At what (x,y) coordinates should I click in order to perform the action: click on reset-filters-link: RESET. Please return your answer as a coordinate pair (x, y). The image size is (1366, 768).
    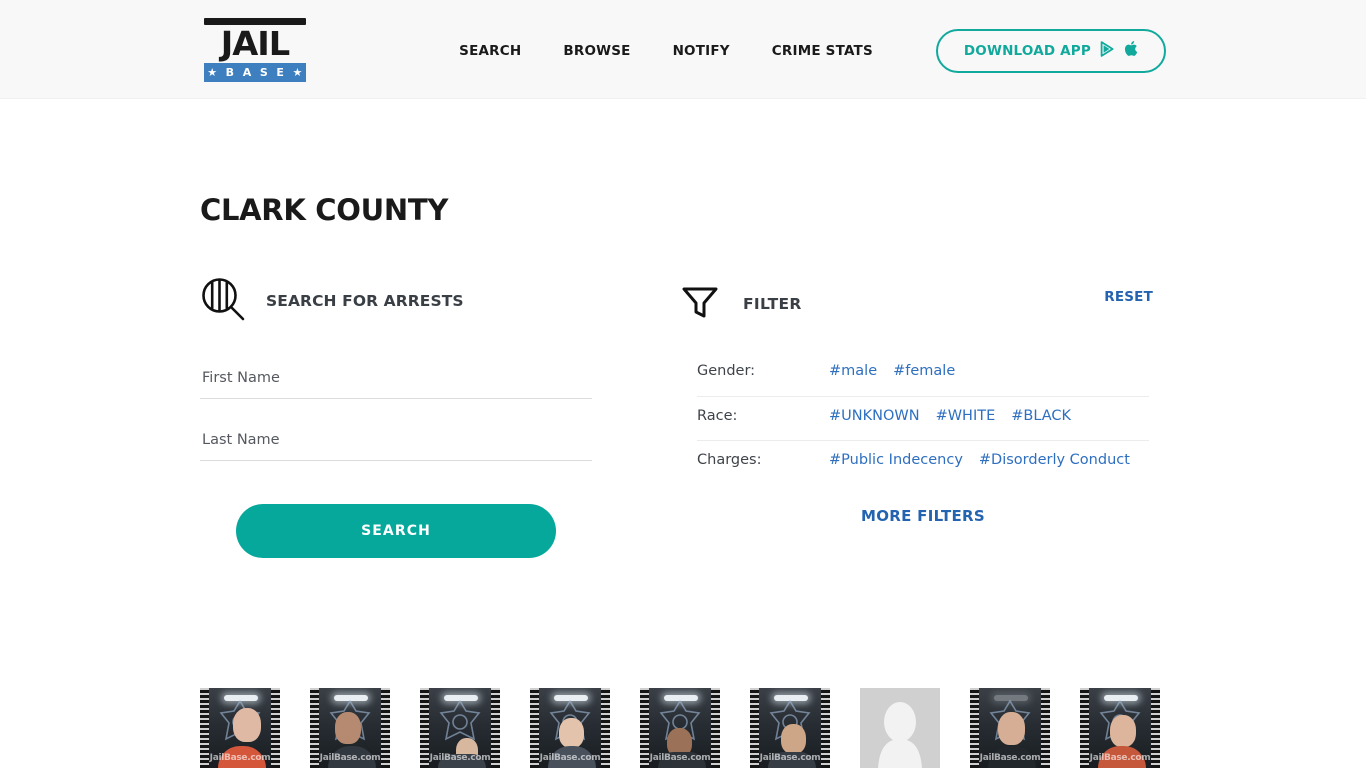
    Looking at the image, I should click on (1128, 297).